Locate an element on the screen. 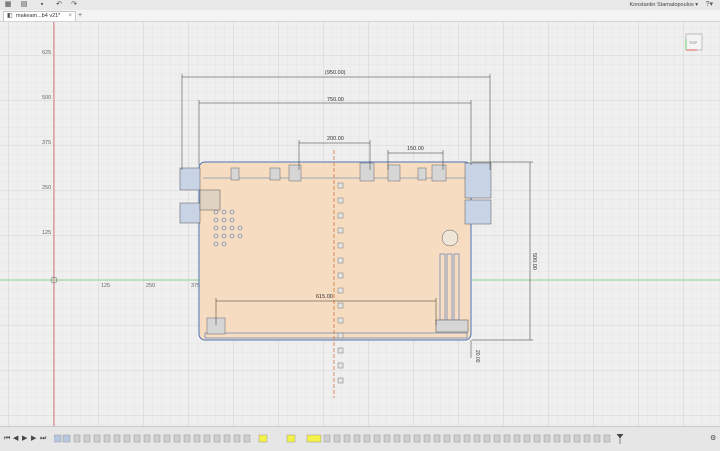 Image resolution: width=720 pixels, height=451 pixels. help-button: ?▾ is located at coordinates (709, 5).